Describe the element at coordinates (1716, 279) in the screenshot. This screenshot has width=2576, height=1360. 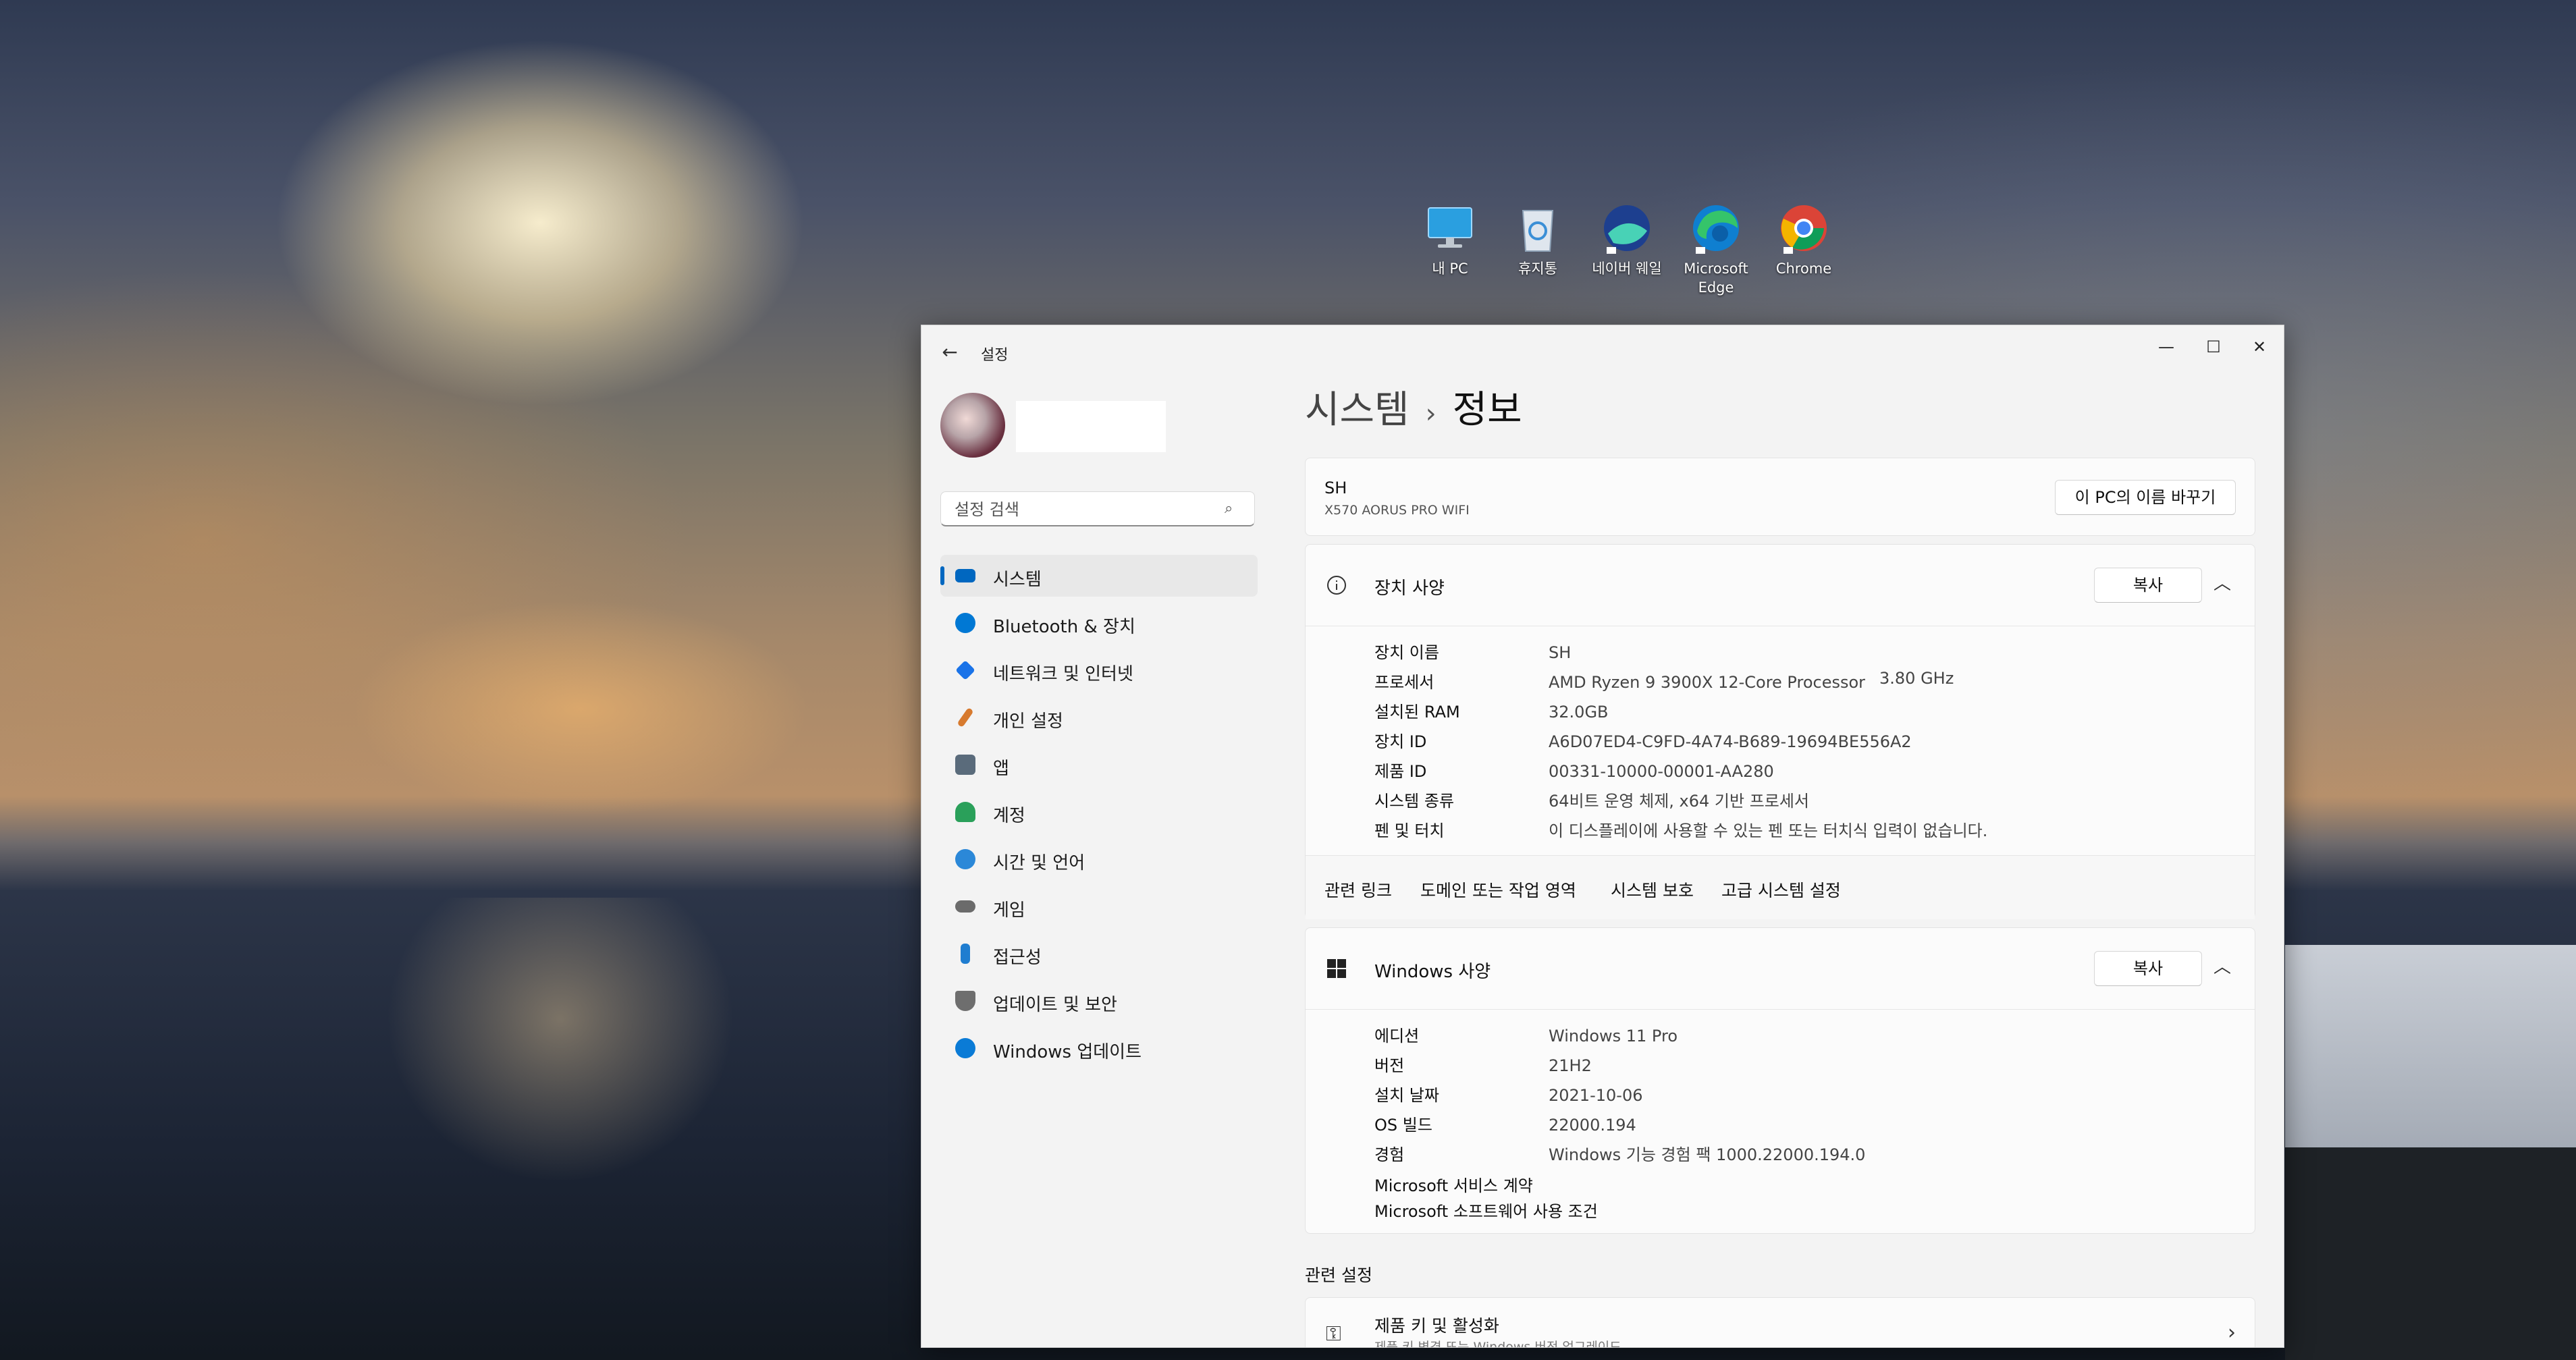
I see `desktop-icon-label: Microsoft Edge` at that location.